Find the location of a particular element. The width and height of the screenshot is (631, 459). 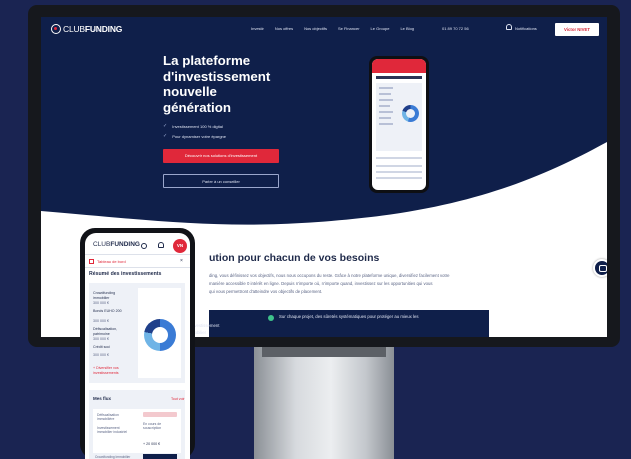

logo-subtitle: Groupe is located at coordinates (97, 30).